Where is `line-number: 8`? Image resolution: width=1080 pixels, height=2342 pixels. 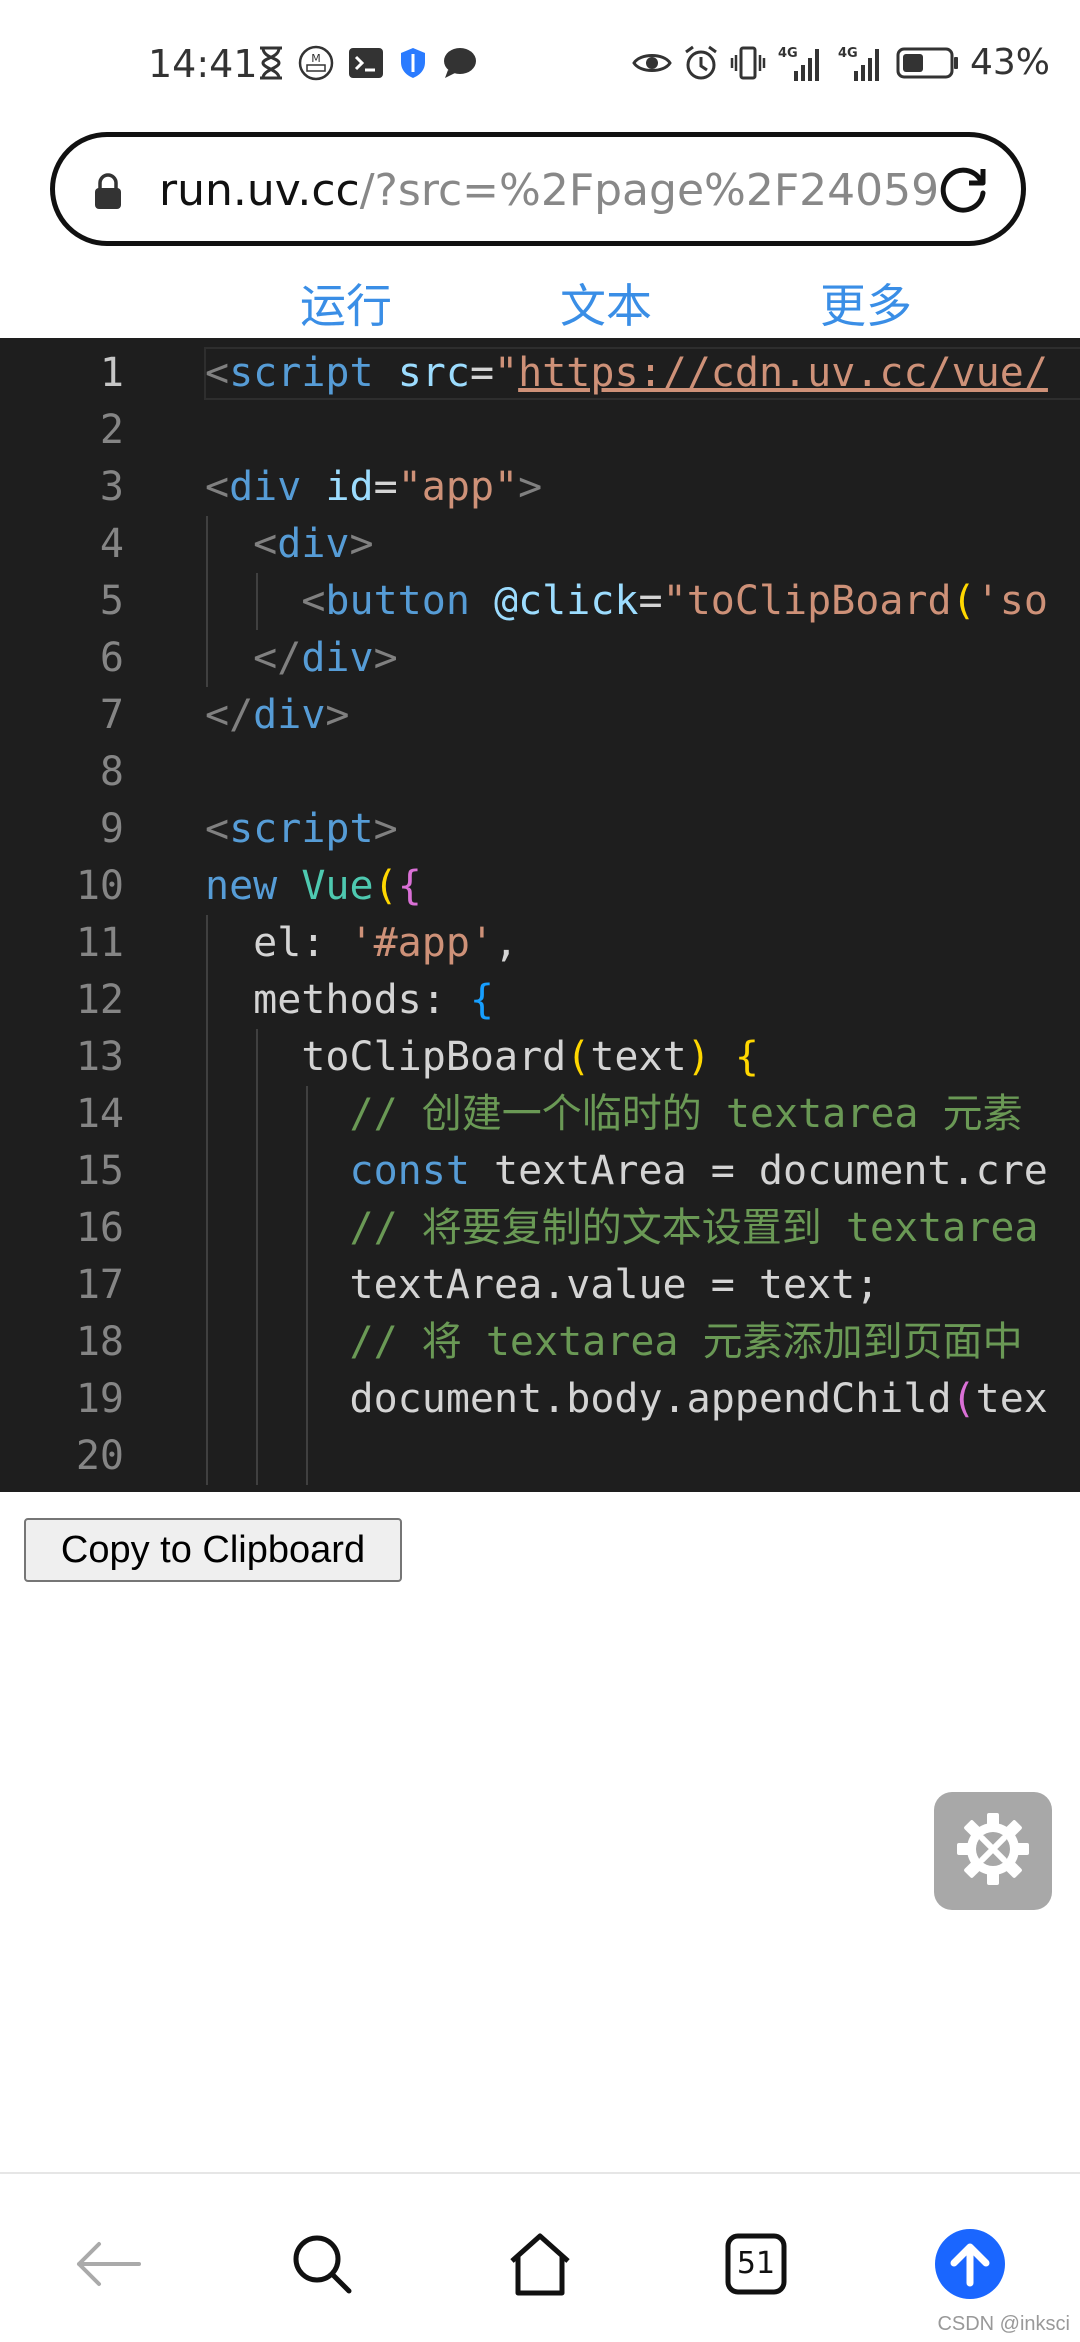
line-number: 8 is located at coordinates (111, 772).